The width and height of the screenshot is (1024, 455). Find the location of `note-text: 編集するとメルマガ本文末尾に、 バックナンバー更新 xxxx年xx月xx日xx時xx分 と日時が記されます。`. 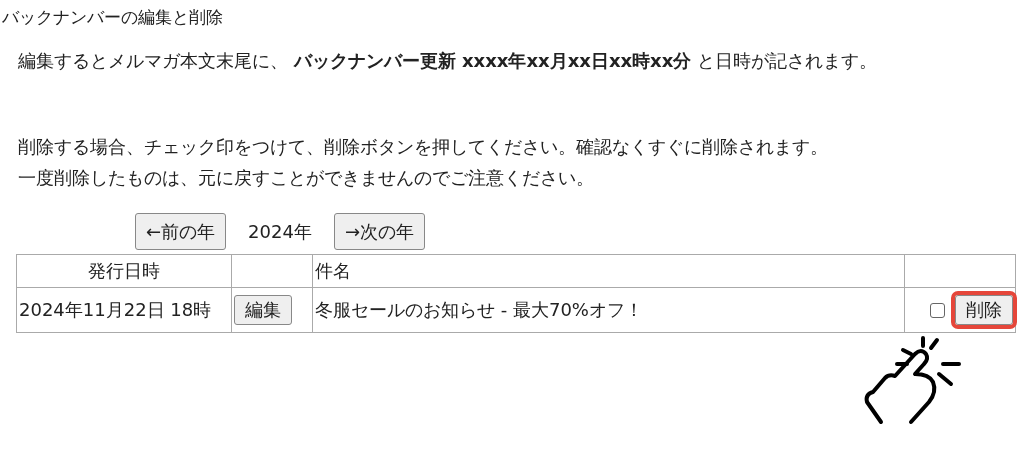

note-text: 編集するとメルマガ本文末尾に、 バックナンバー更新 xxxx年xx月xx日xx時xx分 と日時が記されます。 is located at coordinates (448, 61).